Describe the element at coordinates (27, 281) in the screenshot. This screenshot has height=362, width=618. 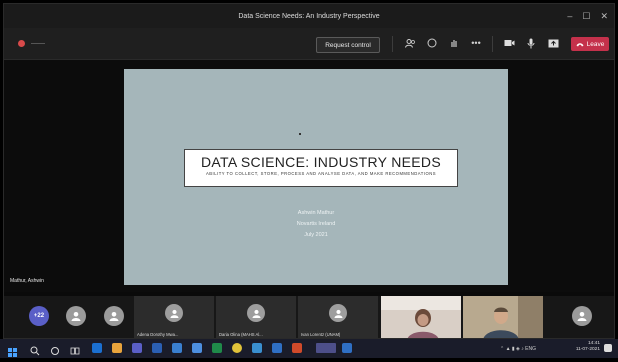
I see `presenter-name: Mathur, Ashwin` at that location.